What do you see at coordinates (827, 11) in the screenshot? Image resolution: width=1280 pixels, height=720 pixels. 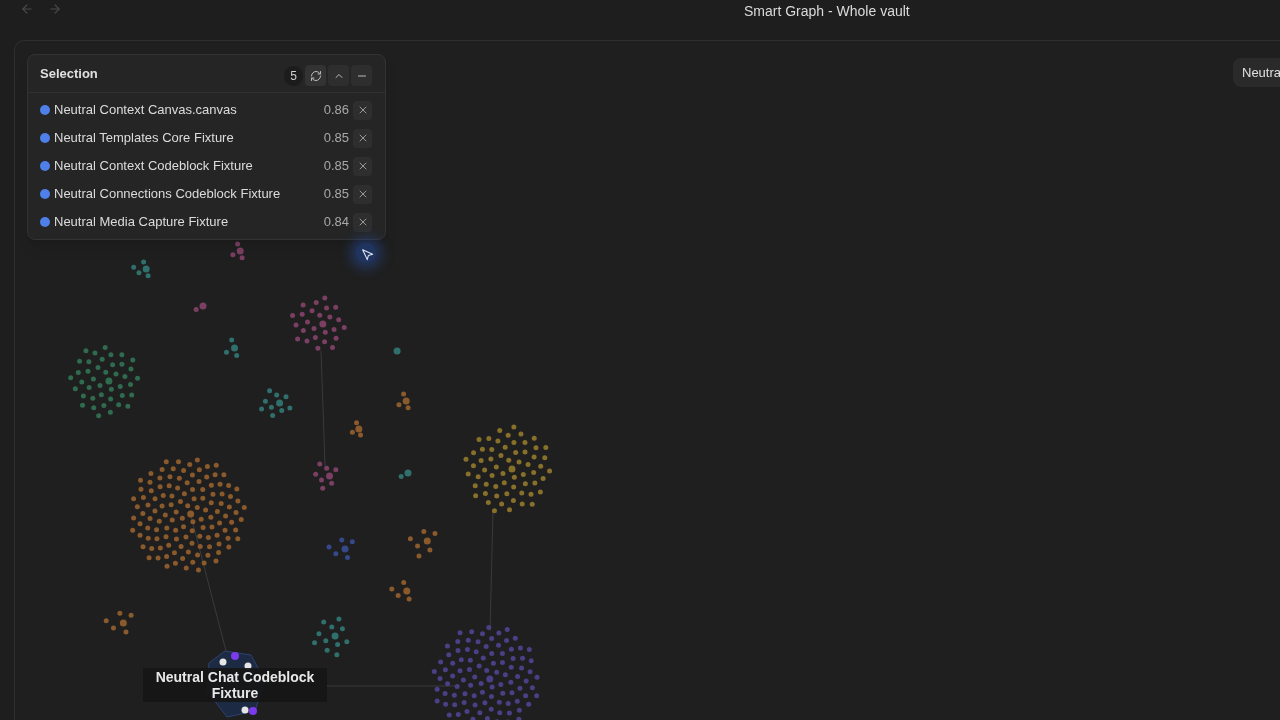 I see `window-title: Smart Graph - Whole vault` at bounding box center [827, 11].